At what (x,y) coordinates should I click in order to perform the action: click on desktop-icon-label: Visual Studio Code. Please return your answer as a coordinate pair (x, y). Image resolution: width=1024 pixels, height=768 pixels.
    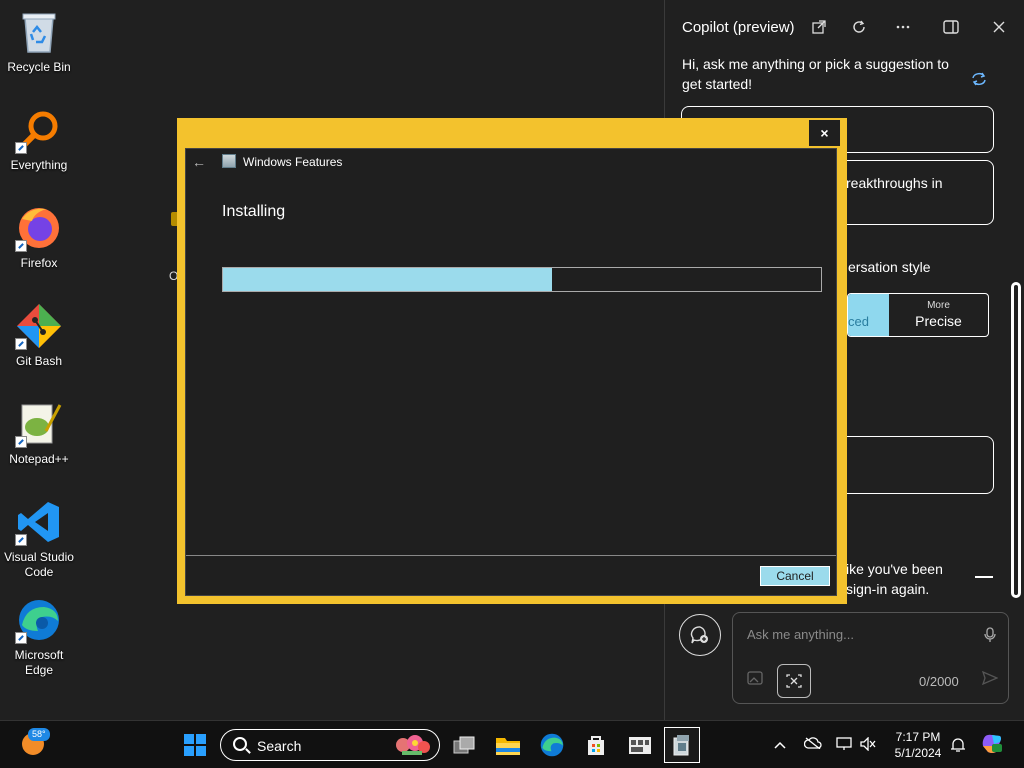
    Looking at the image, I should click on (39, 564).